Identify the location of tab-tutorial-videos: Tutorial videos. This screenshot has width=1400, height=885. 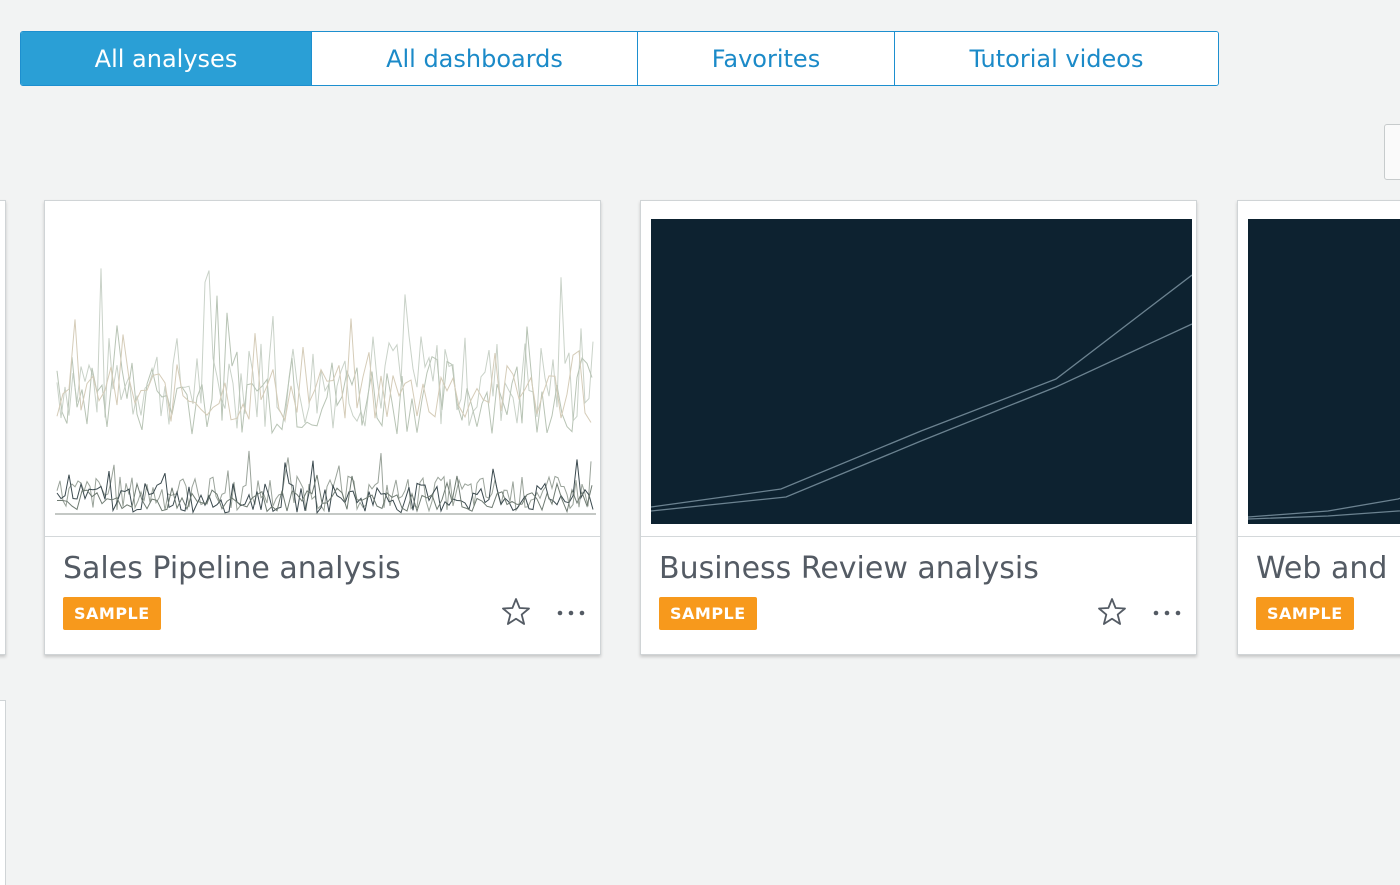
(1056, 58).